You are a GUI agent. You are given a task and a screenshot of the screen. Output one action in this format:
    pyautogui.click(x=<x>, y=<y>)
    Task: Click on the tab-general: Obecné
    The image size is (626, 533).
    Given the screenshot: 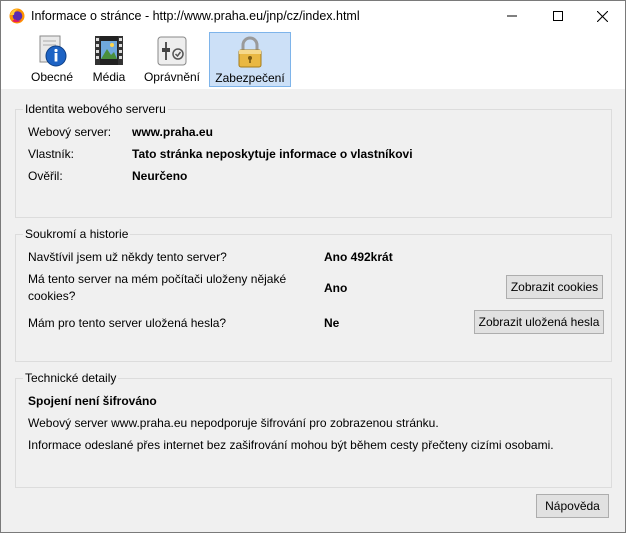 What is the action you would take?
    pyautogui.click(x=52, y=59)
    